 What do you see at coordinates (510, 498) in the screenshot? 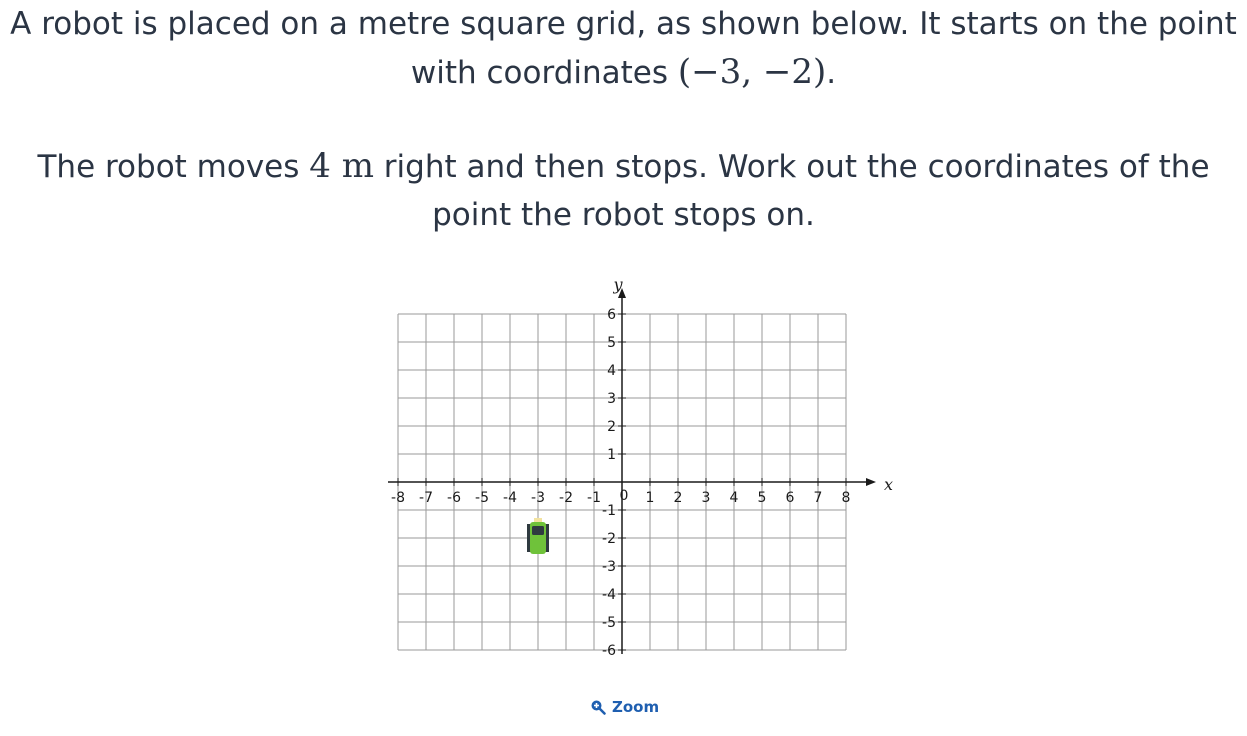
I see `x-tick-label: -4` at bounding box center [510, 498].